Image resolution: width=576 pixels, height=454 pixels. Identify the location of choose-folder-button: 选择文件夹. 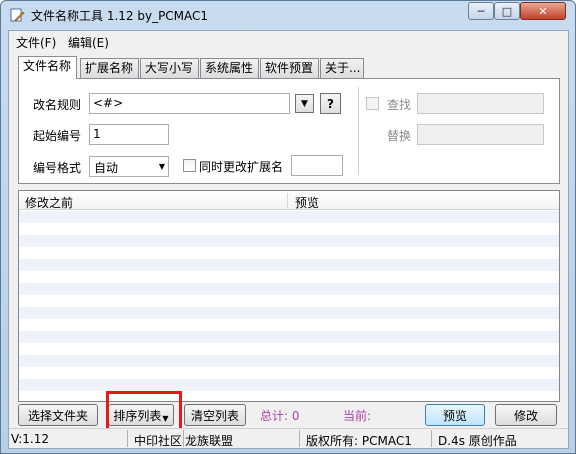
(58, 415).